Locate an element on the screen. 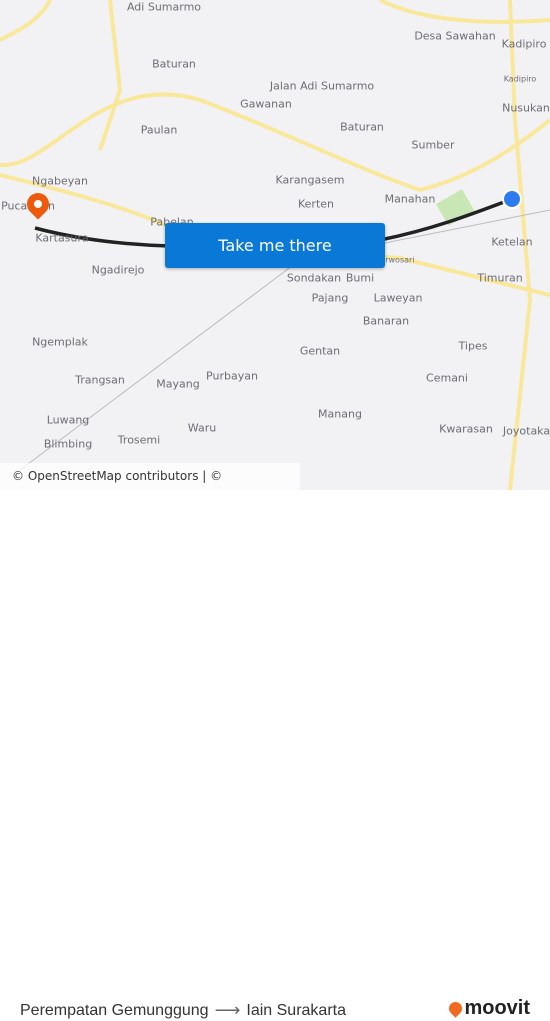 The image size is (550, 1021). map-place-label: Ketelan is located at coordinates (512, 242).